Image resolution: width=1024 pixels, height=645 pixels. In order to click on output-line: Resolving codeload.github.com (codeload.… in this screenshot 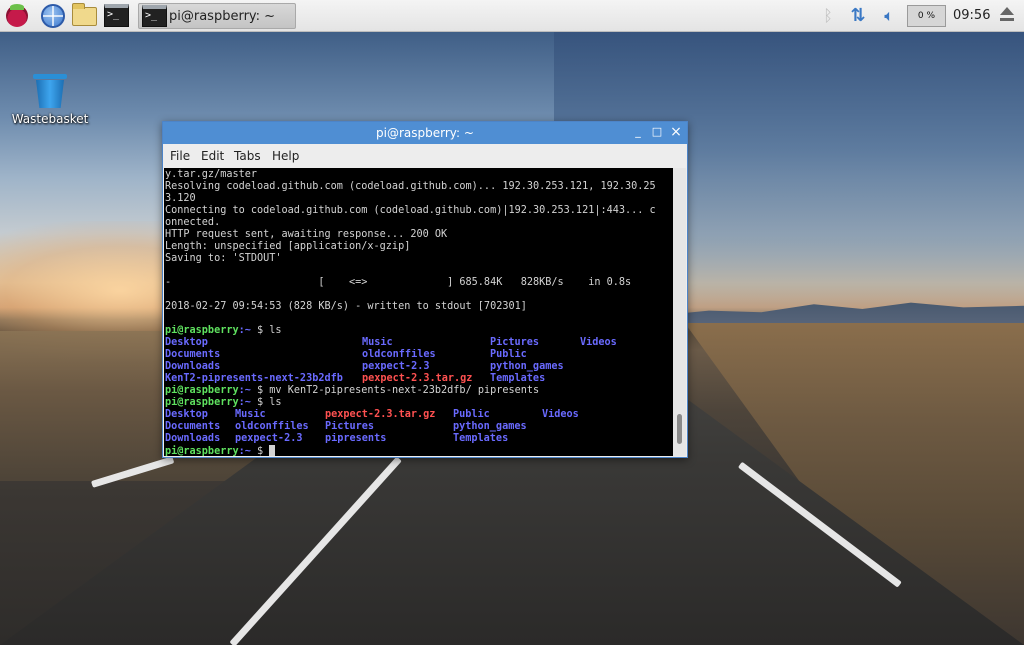, I will do `click(410, 186)`.